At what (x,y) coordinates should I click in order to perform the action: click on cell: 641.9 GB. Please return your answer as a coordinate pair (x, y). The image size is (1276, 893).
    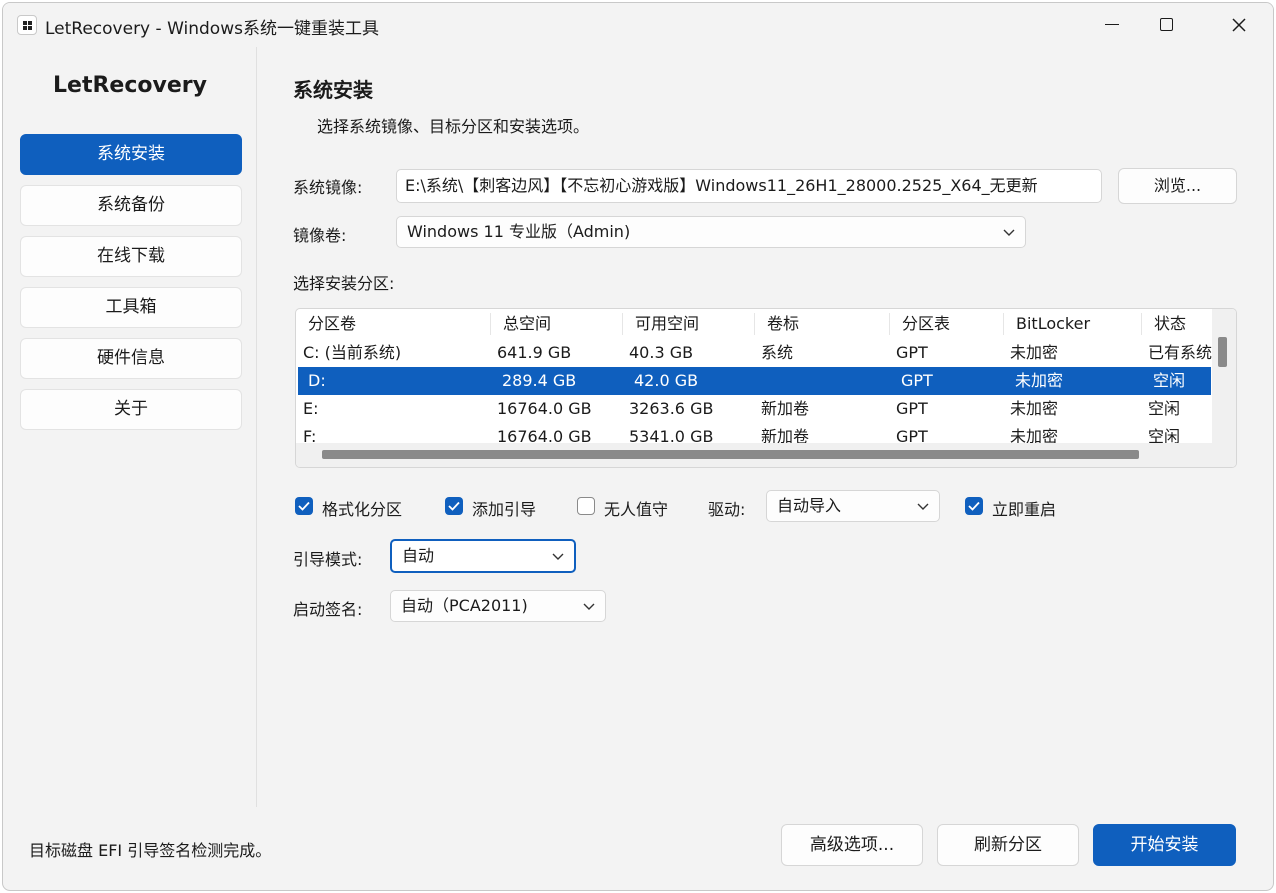
    Looking at the image, I should click on (534, 352).